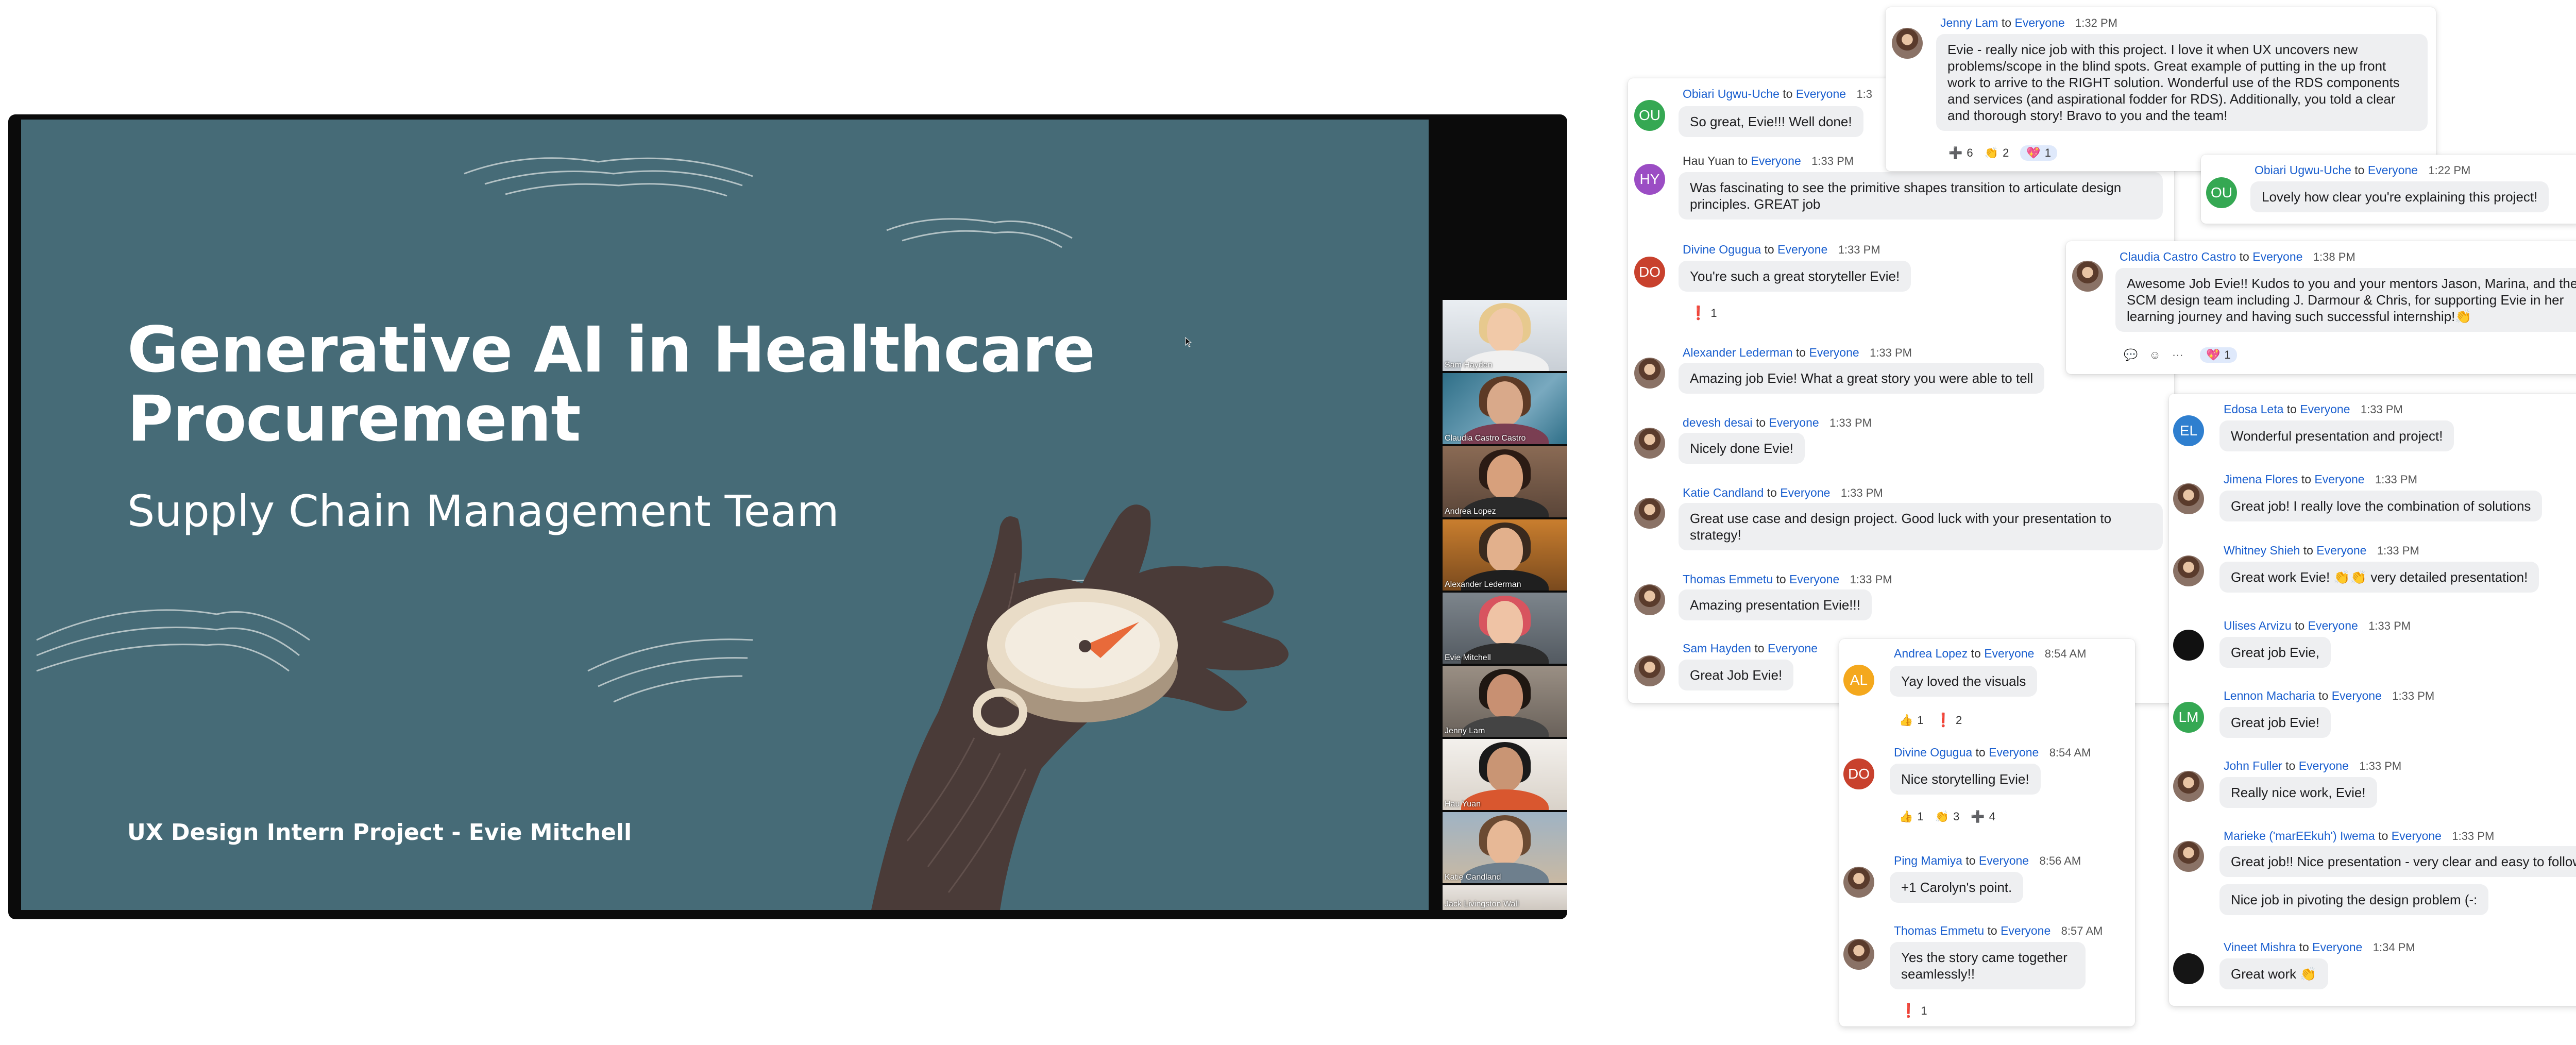 This screenshot has height=1045, width=2576. What do you see at coordinates (1709, 160) in the screenshot?
I see `sender-name: Hau Yuan` at bounding box center [1709, 160].